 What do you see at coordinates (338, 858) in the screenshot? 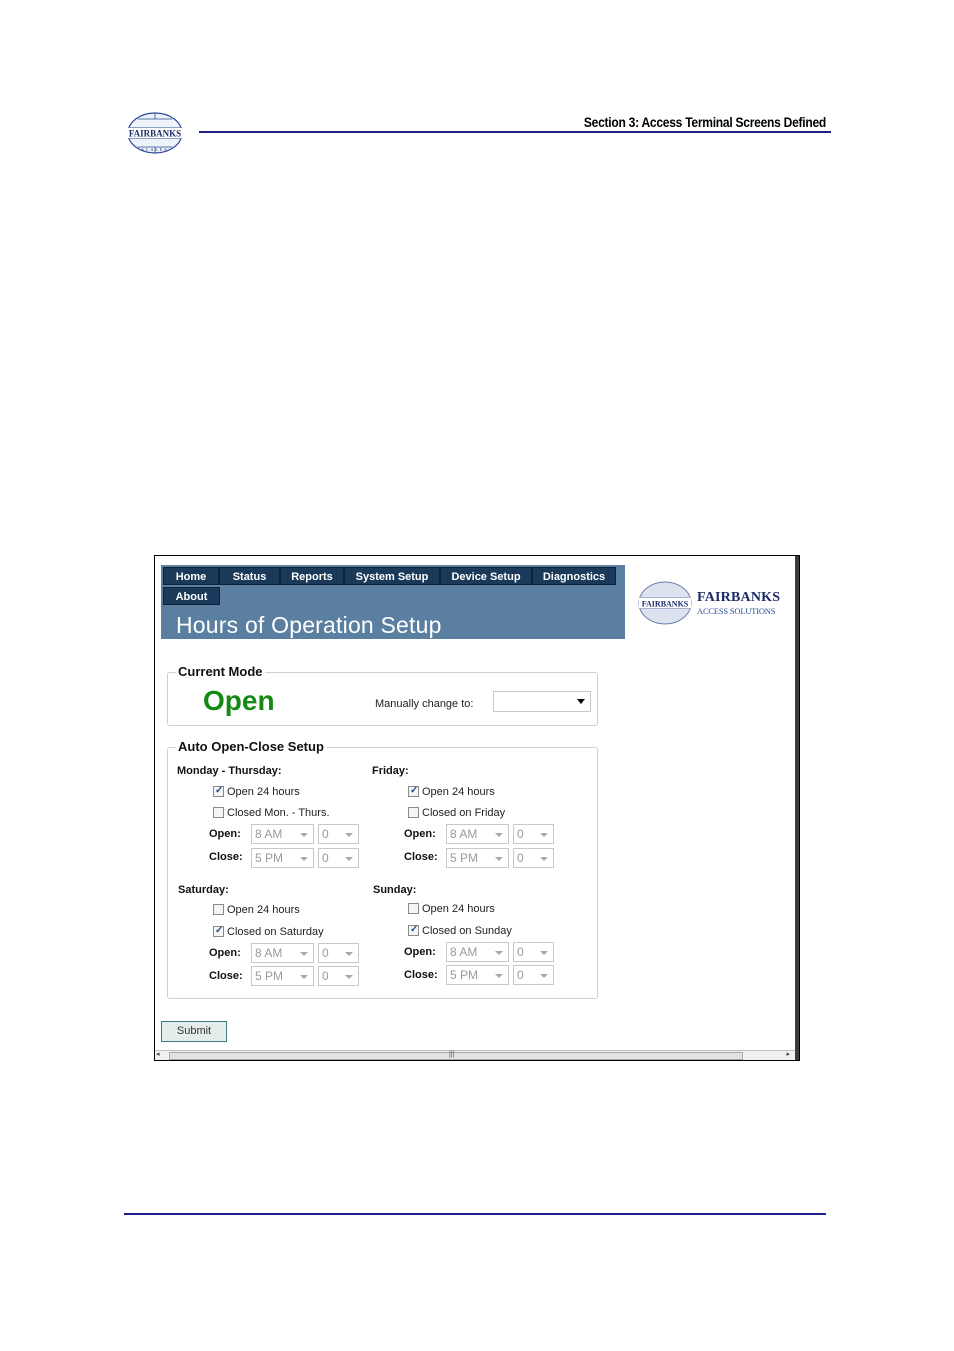
I see `mon-thu-close-min-select: 0` at bounding box center [338, 858].